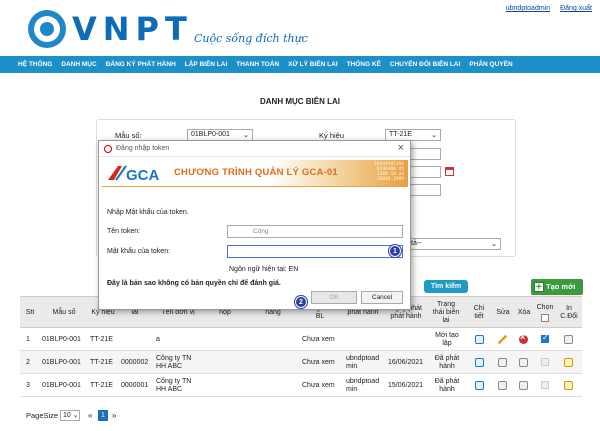 This screenshot has height=431, width=600. I want to click on token-name-field: Công, so click(315, 231).